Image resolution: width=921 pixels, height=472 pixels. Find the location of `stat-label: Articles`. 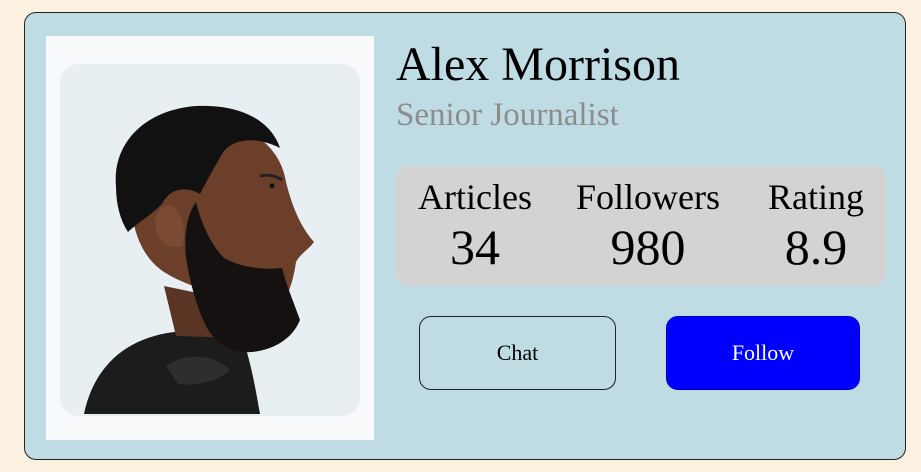

stat-label: Articles is located at coordinates (475, 197).